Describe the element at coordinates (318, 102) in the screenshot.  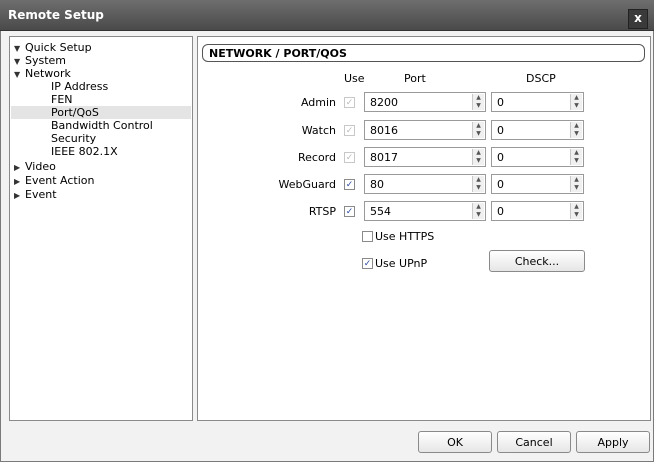
I see `row-label-admin: Admin` at that location.